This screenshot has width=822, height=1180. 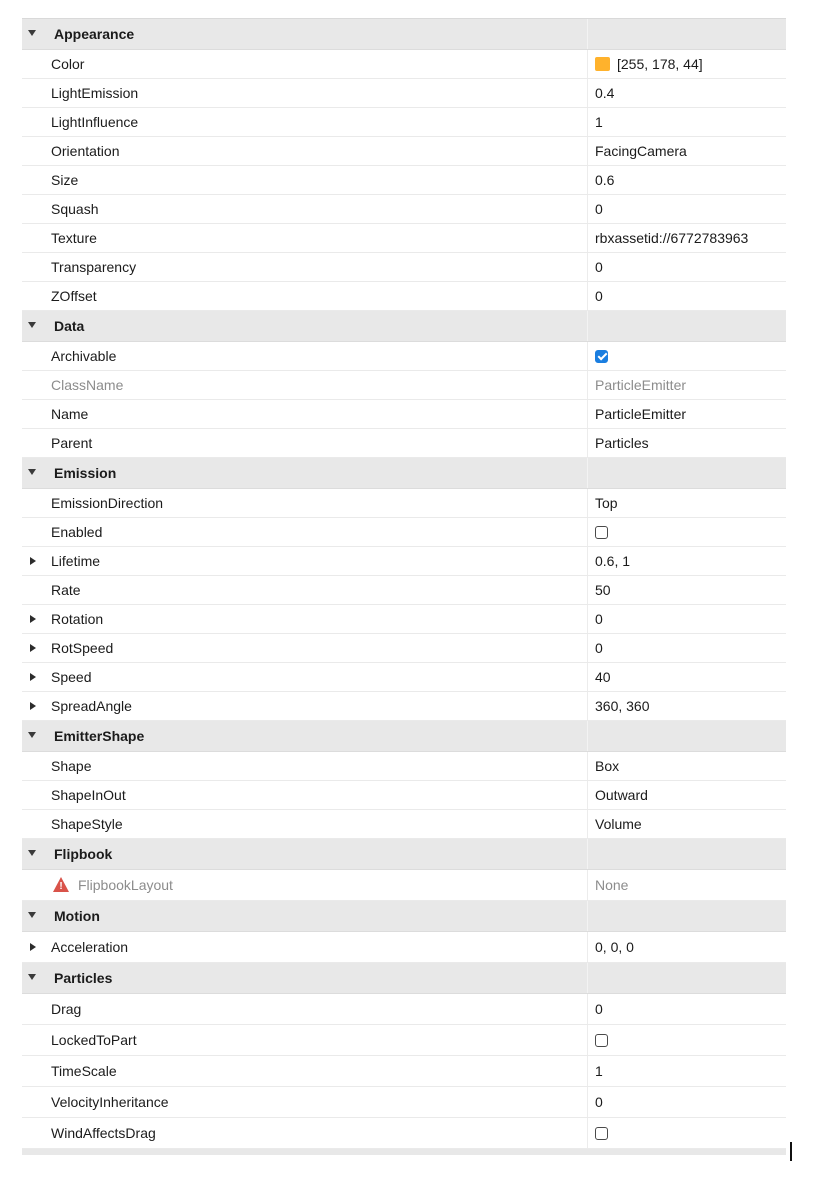 What do you see at coordinates (404, 766) in the screenshot?
I see `property-row-shape: Shape Box` at bounding box center [404, 766].